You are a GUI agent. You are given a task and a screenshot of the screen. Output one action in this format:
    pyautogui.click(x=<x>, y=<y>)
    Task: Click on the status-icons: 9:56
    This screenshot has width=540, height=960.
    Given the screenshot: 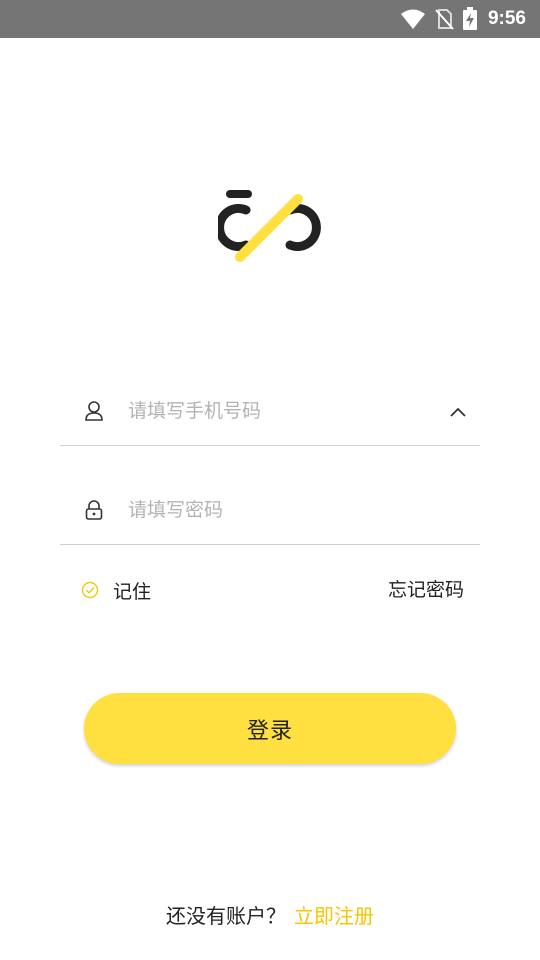 What is the action you would take?
    pyautogui.click(x=459, y=19)
    